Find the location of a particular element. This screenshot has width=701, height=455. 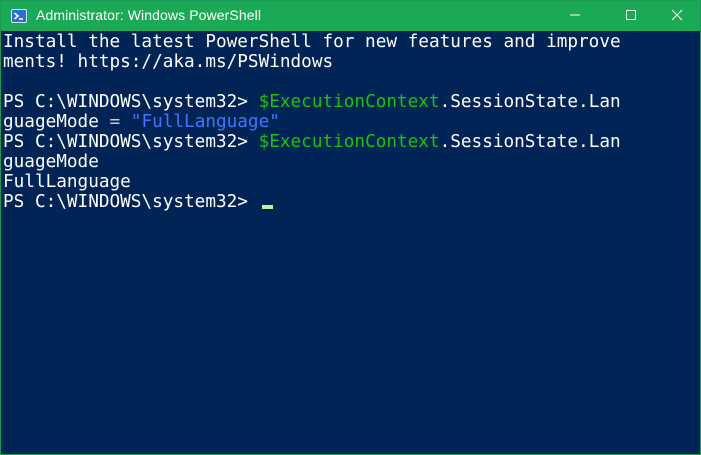

banner-line: ments! https://aka.ms/PSWindows is located at coordinates (168, 62).